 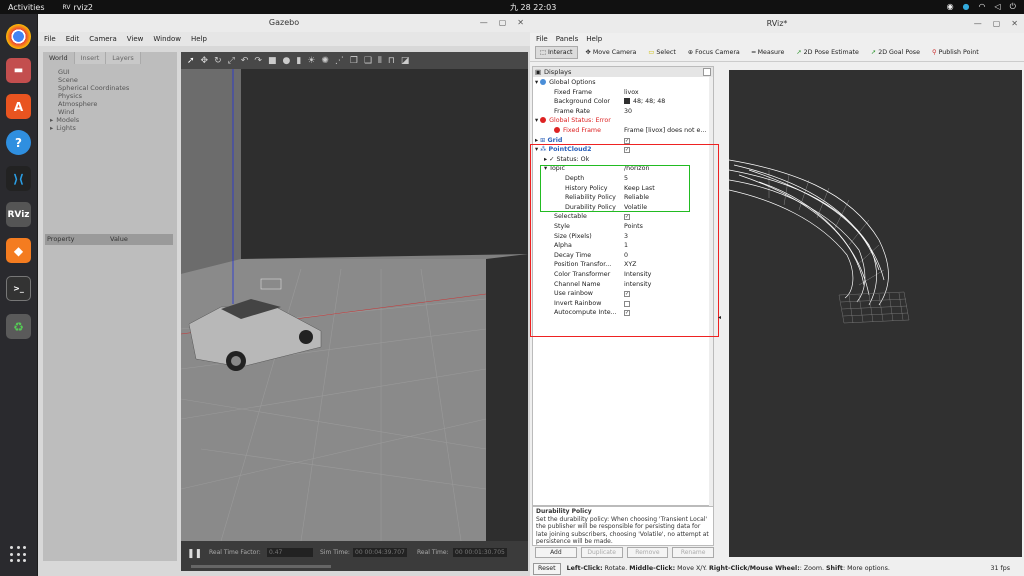 I want to click on interact-button: ⬚ Interact, so click(x=556, y=52).